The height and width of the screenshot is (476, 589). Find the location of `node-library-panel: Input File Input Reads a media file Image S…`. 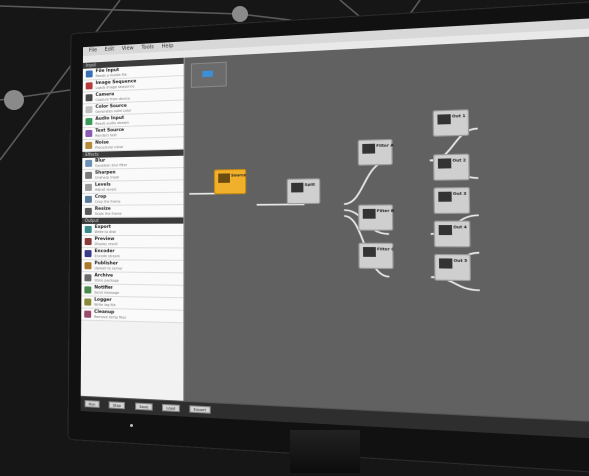

node-library-panel: Input File Input Reads a media file Image S… is located at coordinates (132, 229).